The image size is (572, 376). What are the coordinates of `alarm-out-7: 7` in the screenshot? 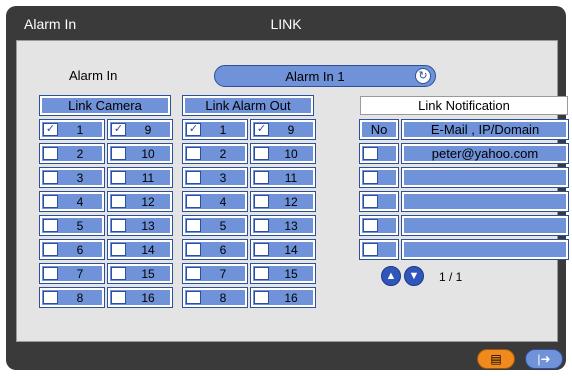 It's located at (215, 273).